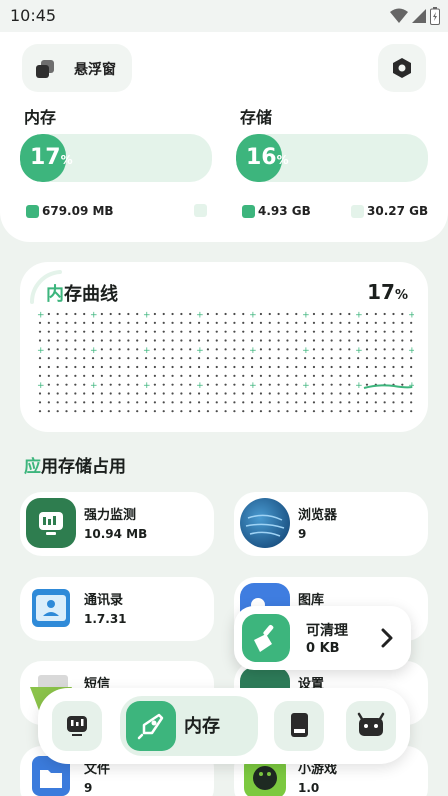  I want to click on nav-device-tab, so click(371, 726).